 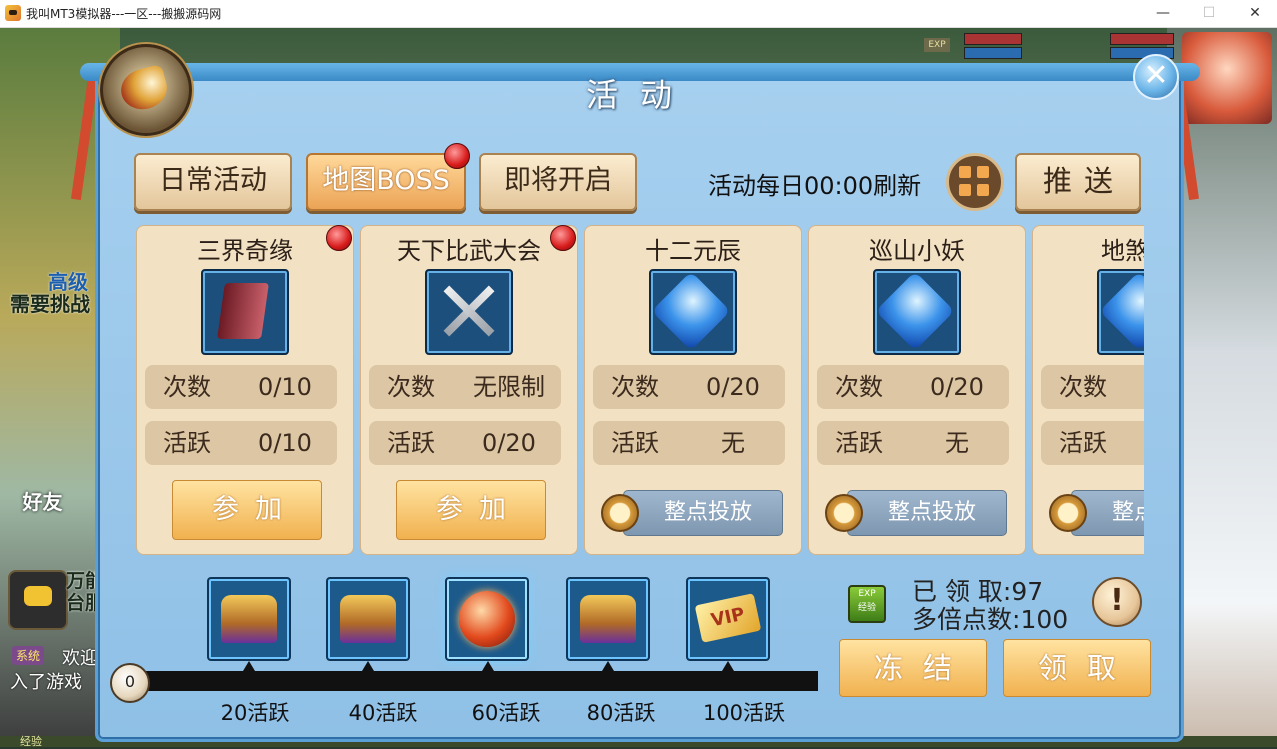 I want to click on count-row: 次数 0/10, so click(x=241, y=387).